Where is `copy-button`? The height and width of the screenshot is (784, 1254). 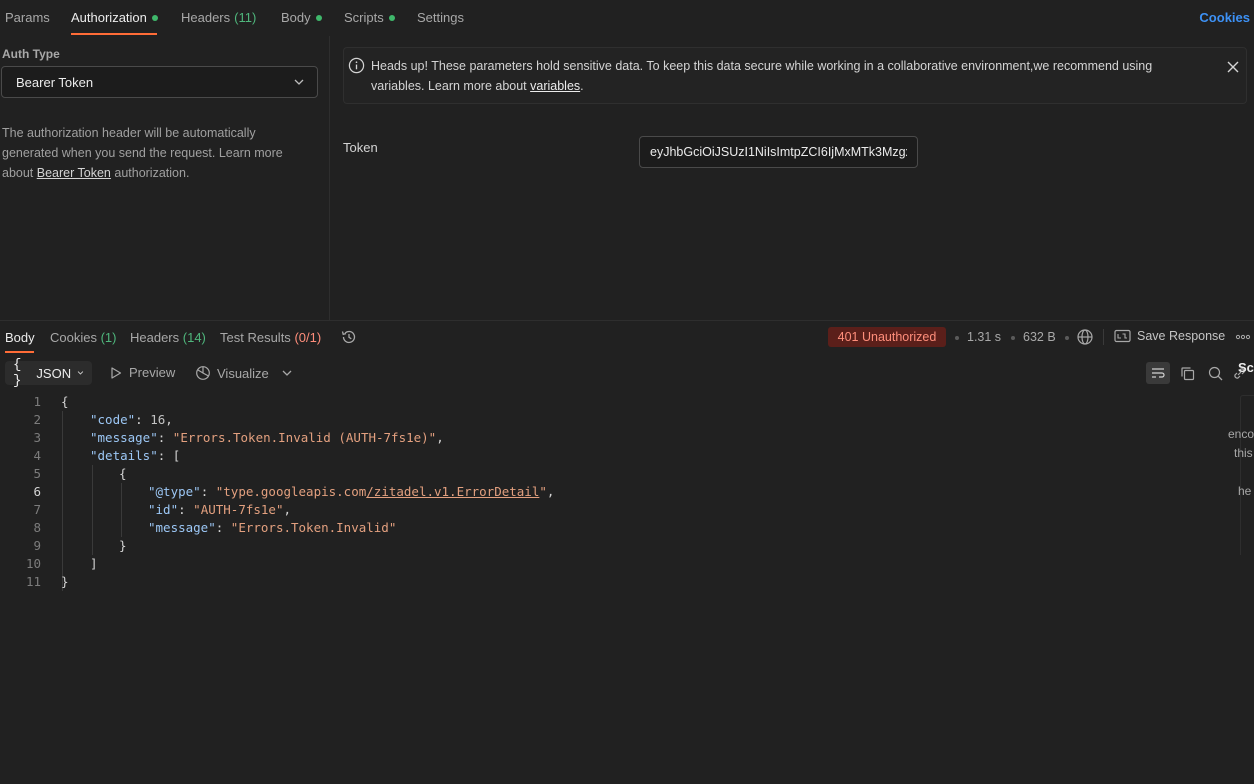 copy-button is located at coordinates (1187, 373).